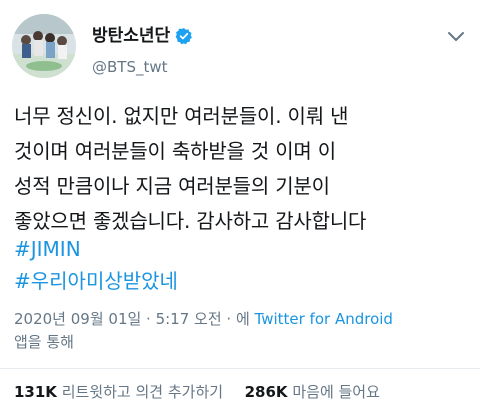 This screenshot has width=480, height=400. I want to click on tweet-source-link: Twitter for Android, so click(324, 319).